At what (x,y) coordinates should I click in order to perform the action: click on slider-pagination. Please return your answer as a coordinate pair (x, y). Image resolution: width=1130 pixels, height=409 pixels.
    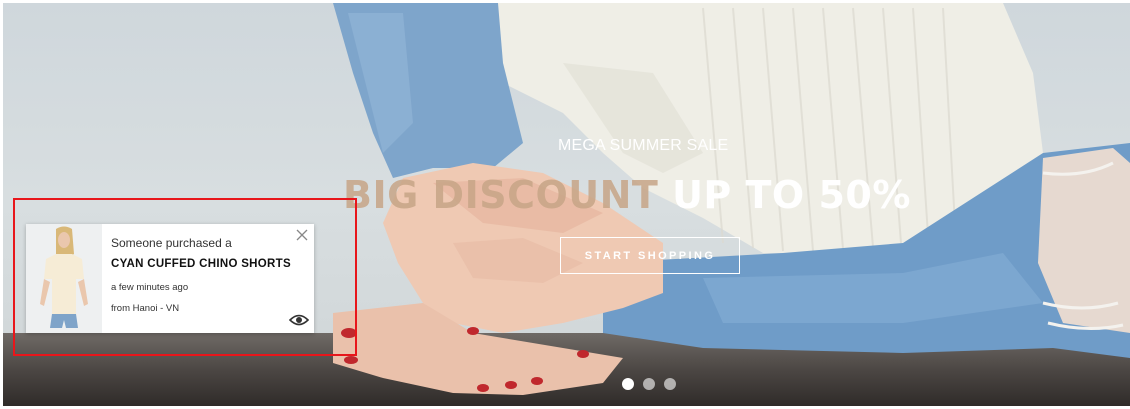
    Looking at the image, I should click on (649, 384).